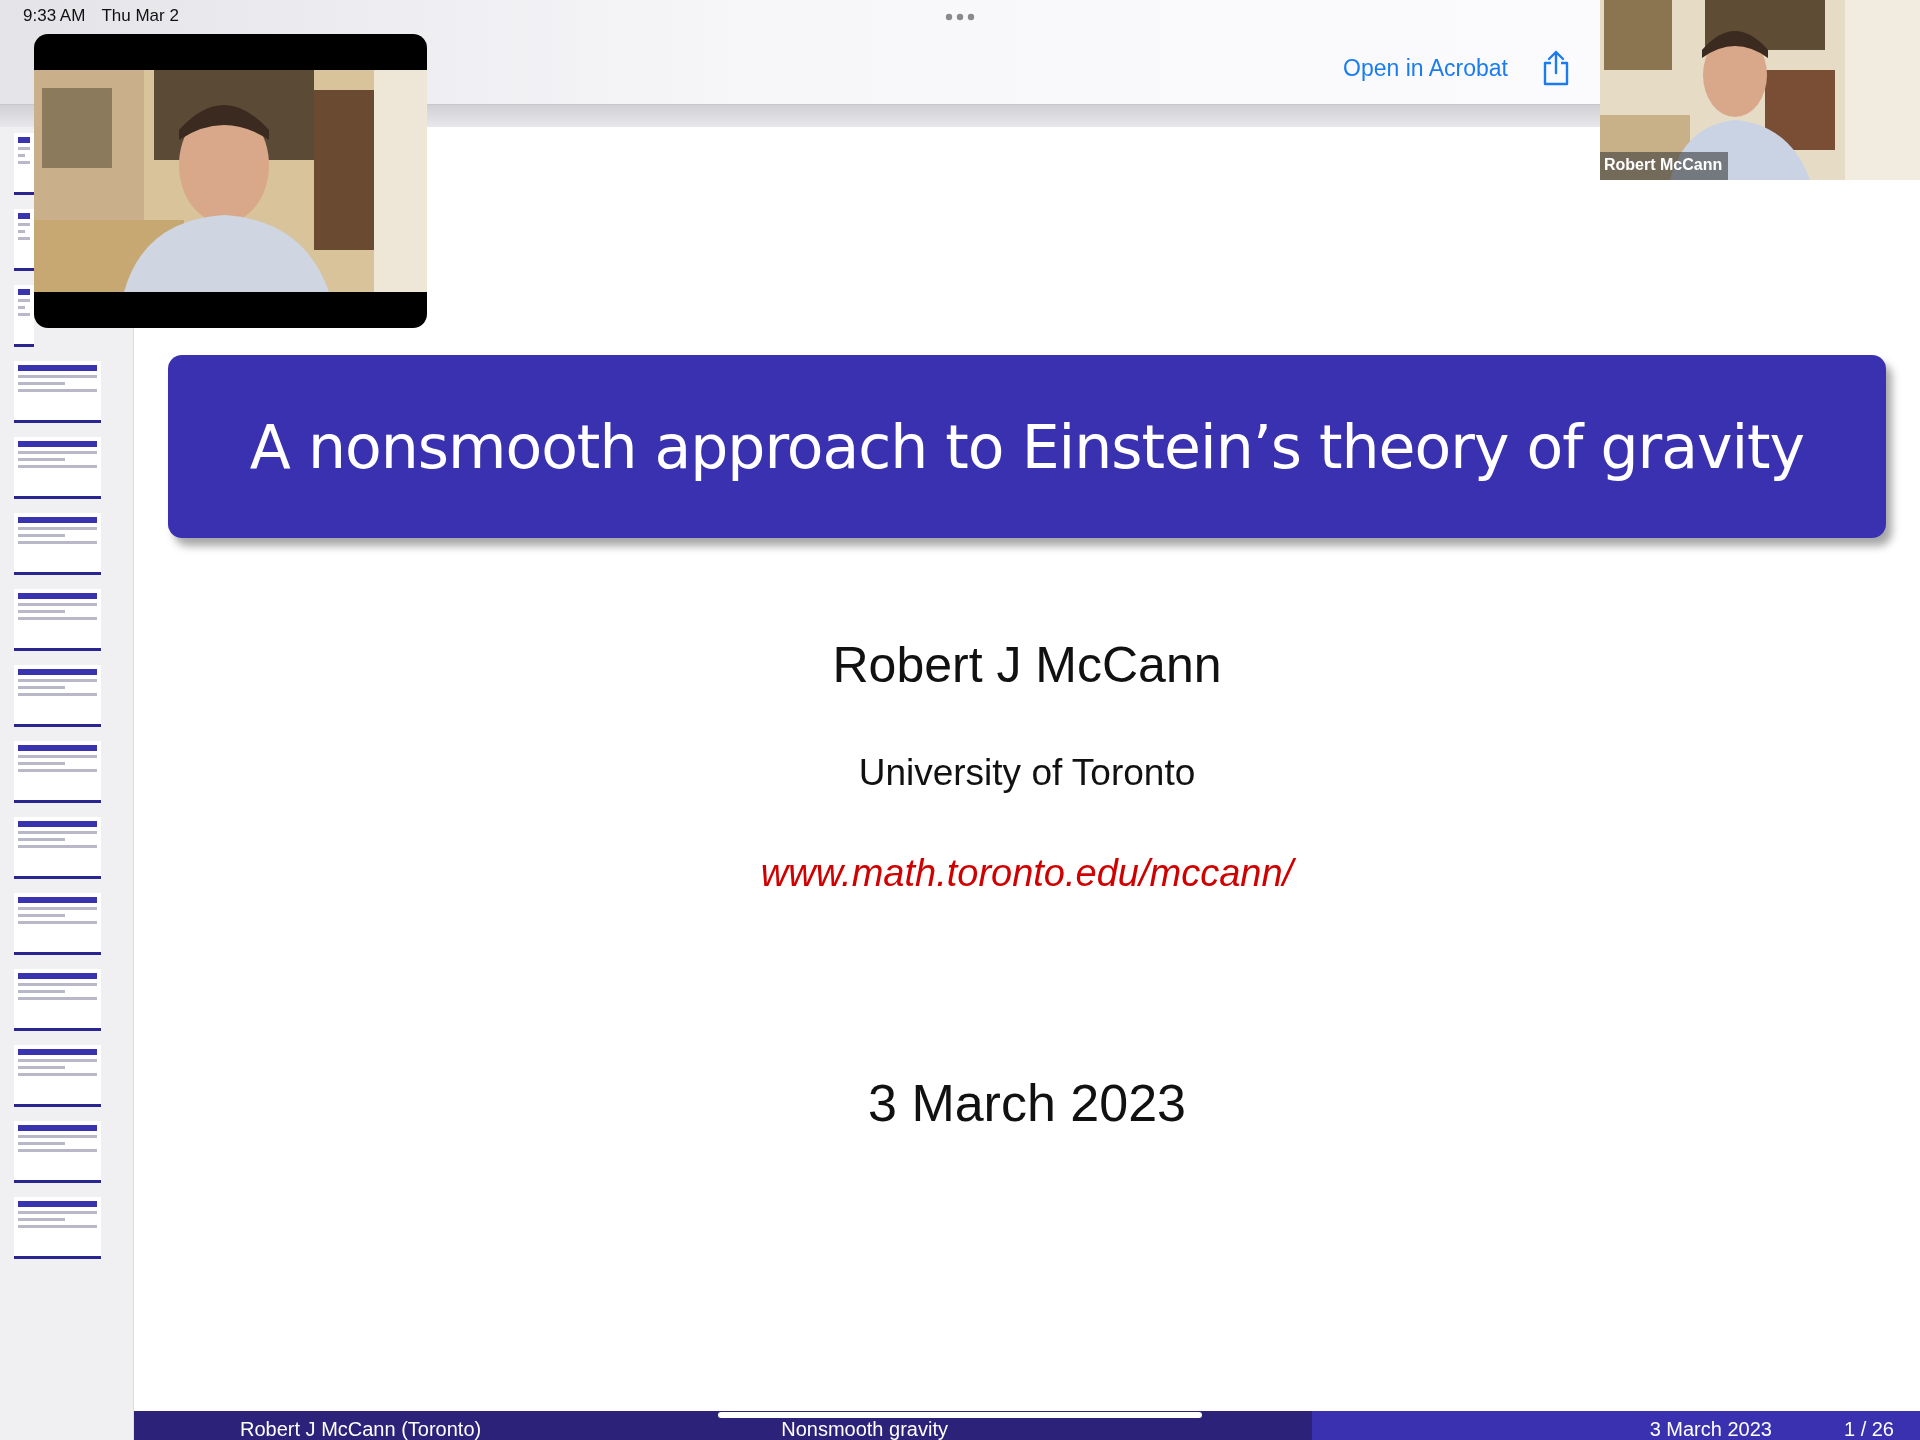  Describe the element at coordinates (864, 1429) in the screenshot. I see `footer-title: Nonsmooth gravity` at that location.